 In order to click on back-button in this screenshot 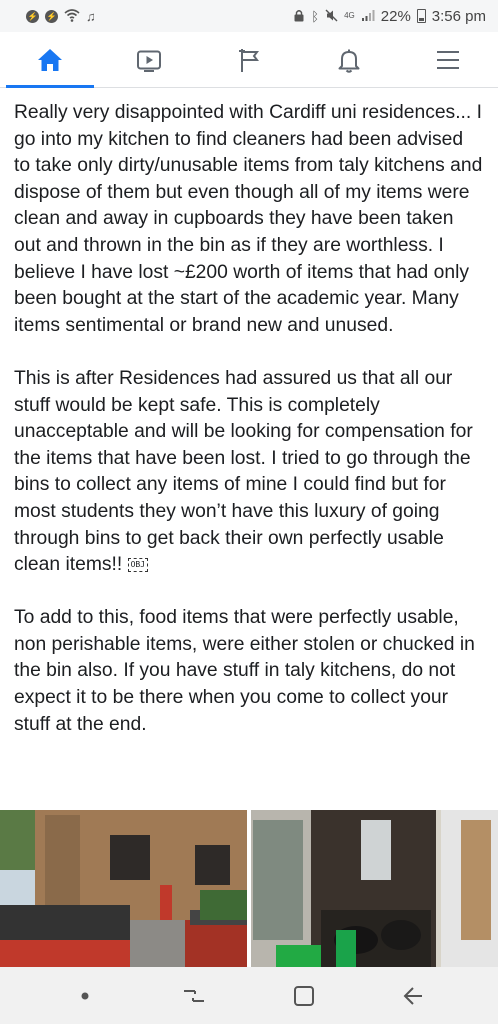, I will do `click(413, 996)`.